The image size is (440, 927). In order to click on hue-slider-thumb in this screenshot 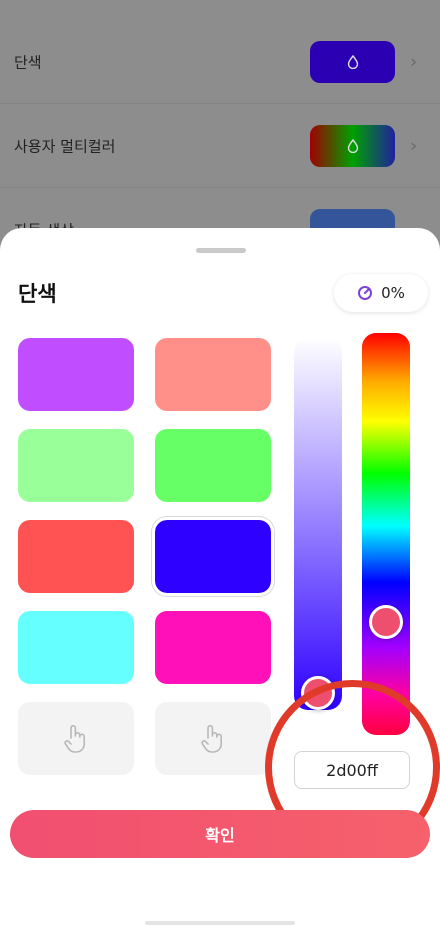, I will do `click(386, 622)`.